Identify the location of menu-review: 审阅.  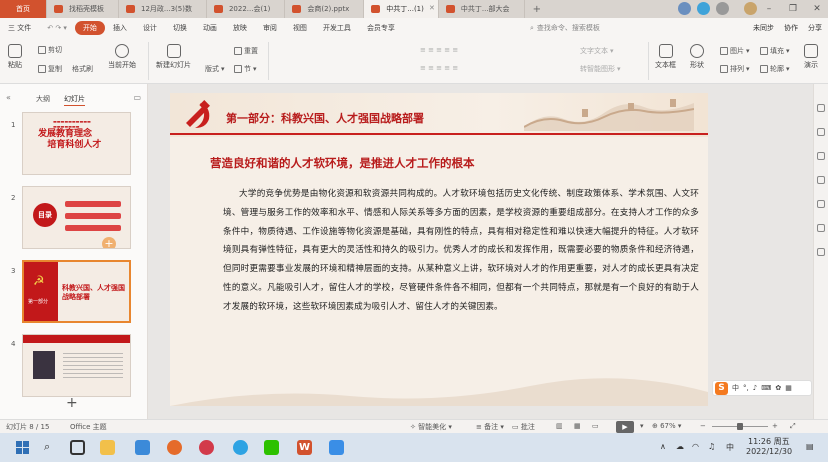
(270, 28).